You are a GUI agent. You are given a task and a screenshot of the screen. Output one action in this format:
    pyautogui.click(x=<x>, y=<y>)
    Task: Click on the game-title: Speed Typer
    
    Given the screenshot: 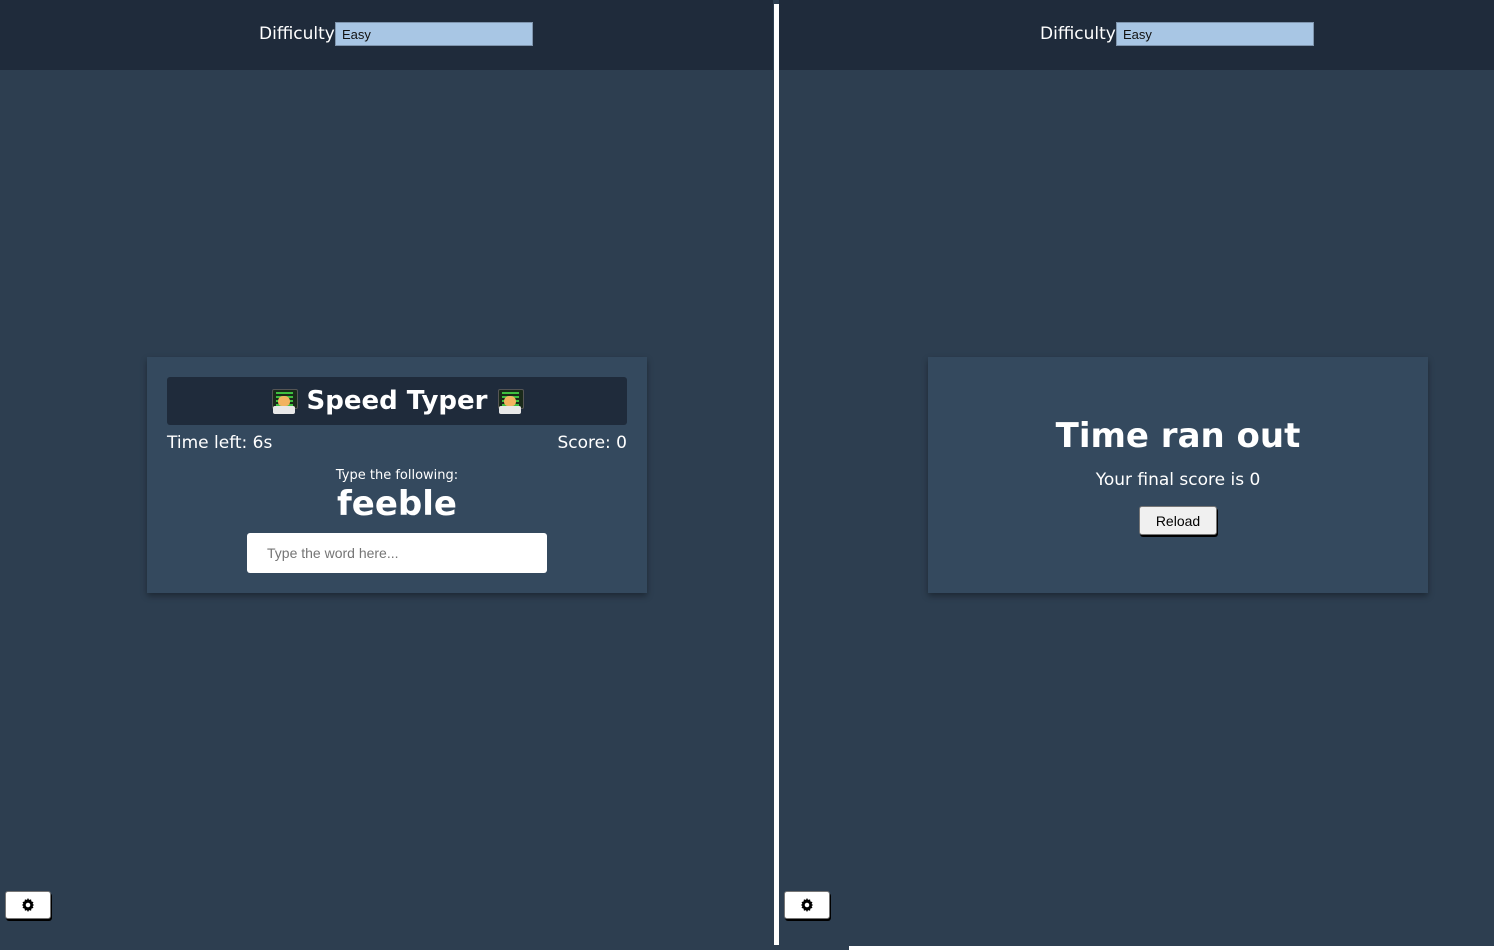 What is the action you would take?
    pyautogui.click(x=397, y=401)
    